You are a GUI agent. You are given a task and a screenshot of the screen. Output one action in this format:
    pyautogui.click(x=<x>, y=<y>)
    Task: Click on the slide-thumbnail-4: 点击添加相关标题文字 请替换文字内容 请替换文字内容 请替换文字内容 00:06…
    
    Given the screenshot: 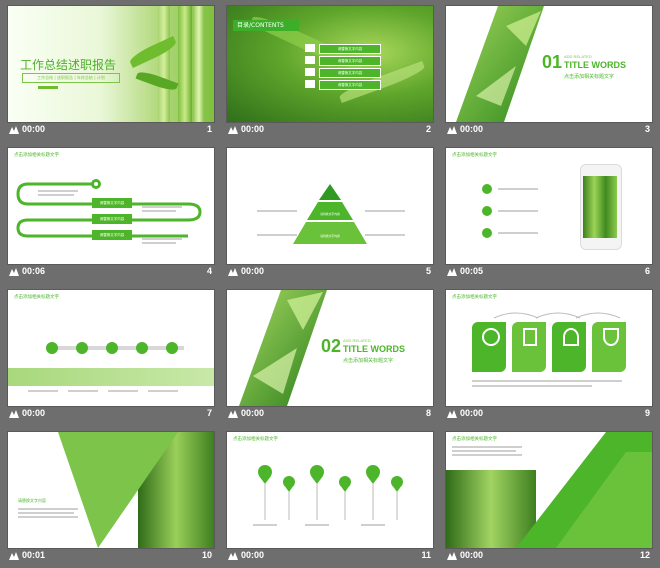 What is the action you would take?
    pyautogui.click(x=111, y=216)
    